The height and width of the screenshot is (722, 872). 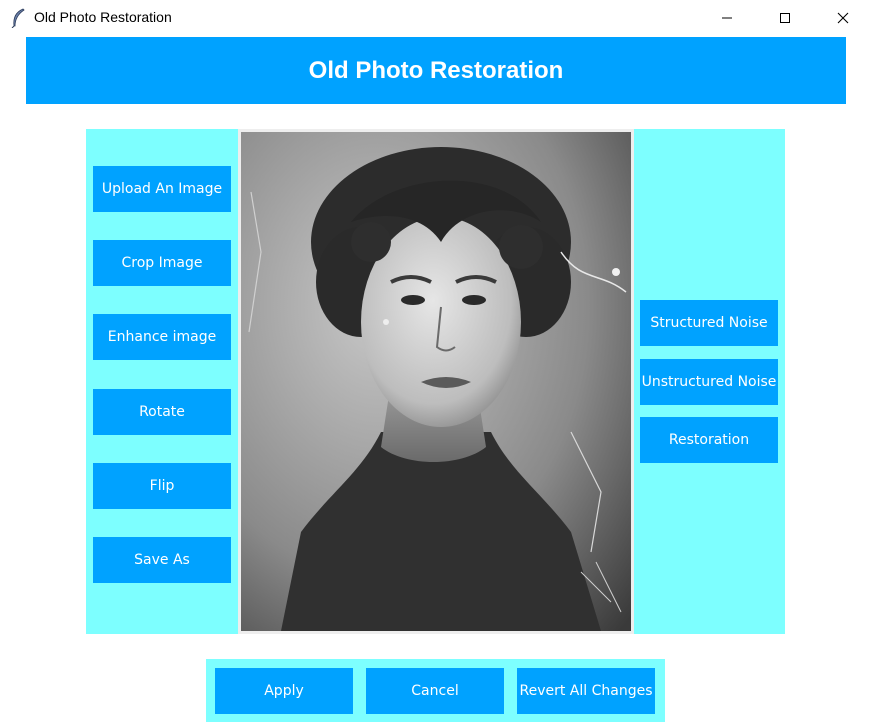 I want to click on flip-button: Flip, so click(x=162, y=486).